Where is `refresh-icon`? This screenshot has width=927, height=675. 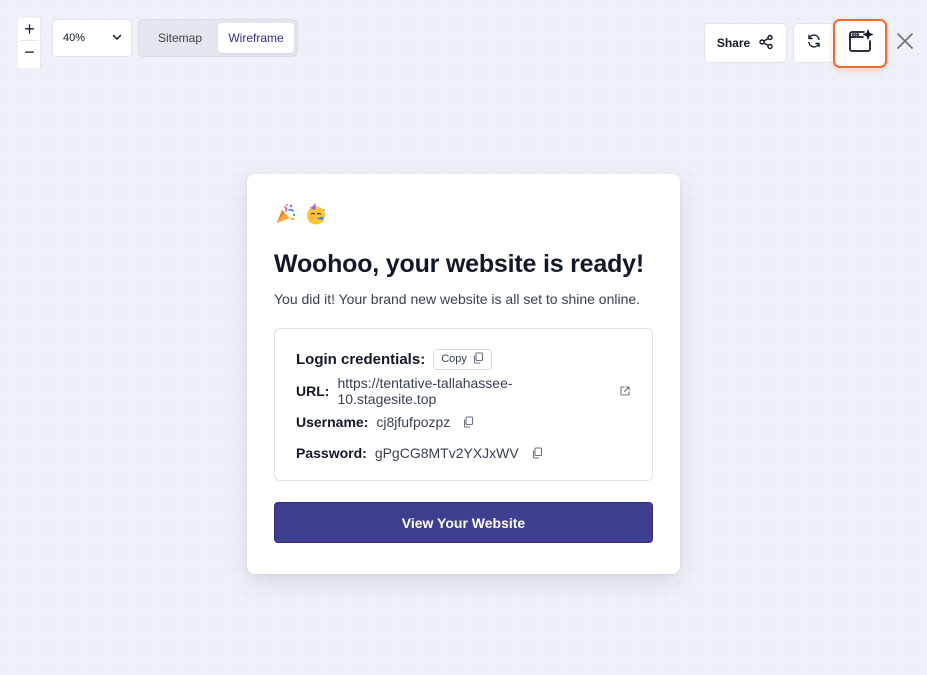
refresh-icon is located at coordinates (814, 43).